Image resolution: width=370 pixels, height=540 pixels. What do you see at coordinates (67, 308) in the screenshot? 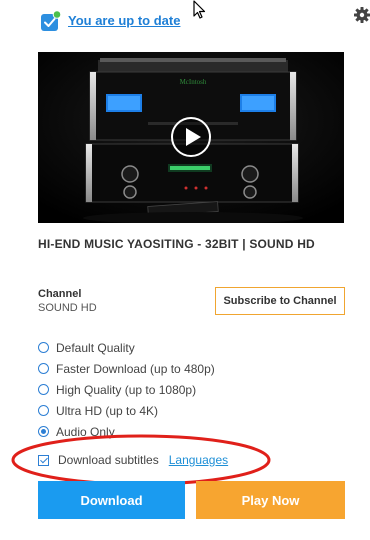
I see `channel-name: SOUND HD` at bounding box center [67, 308].